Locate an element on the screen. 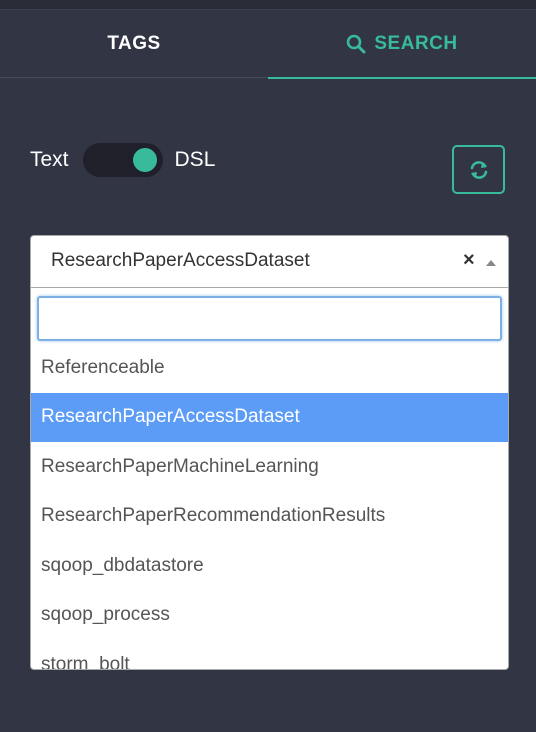 Image resolution: width=536 pixels, height=732 pixels. search-mode-switch: Text DSL is located at coordinates (122, 160).